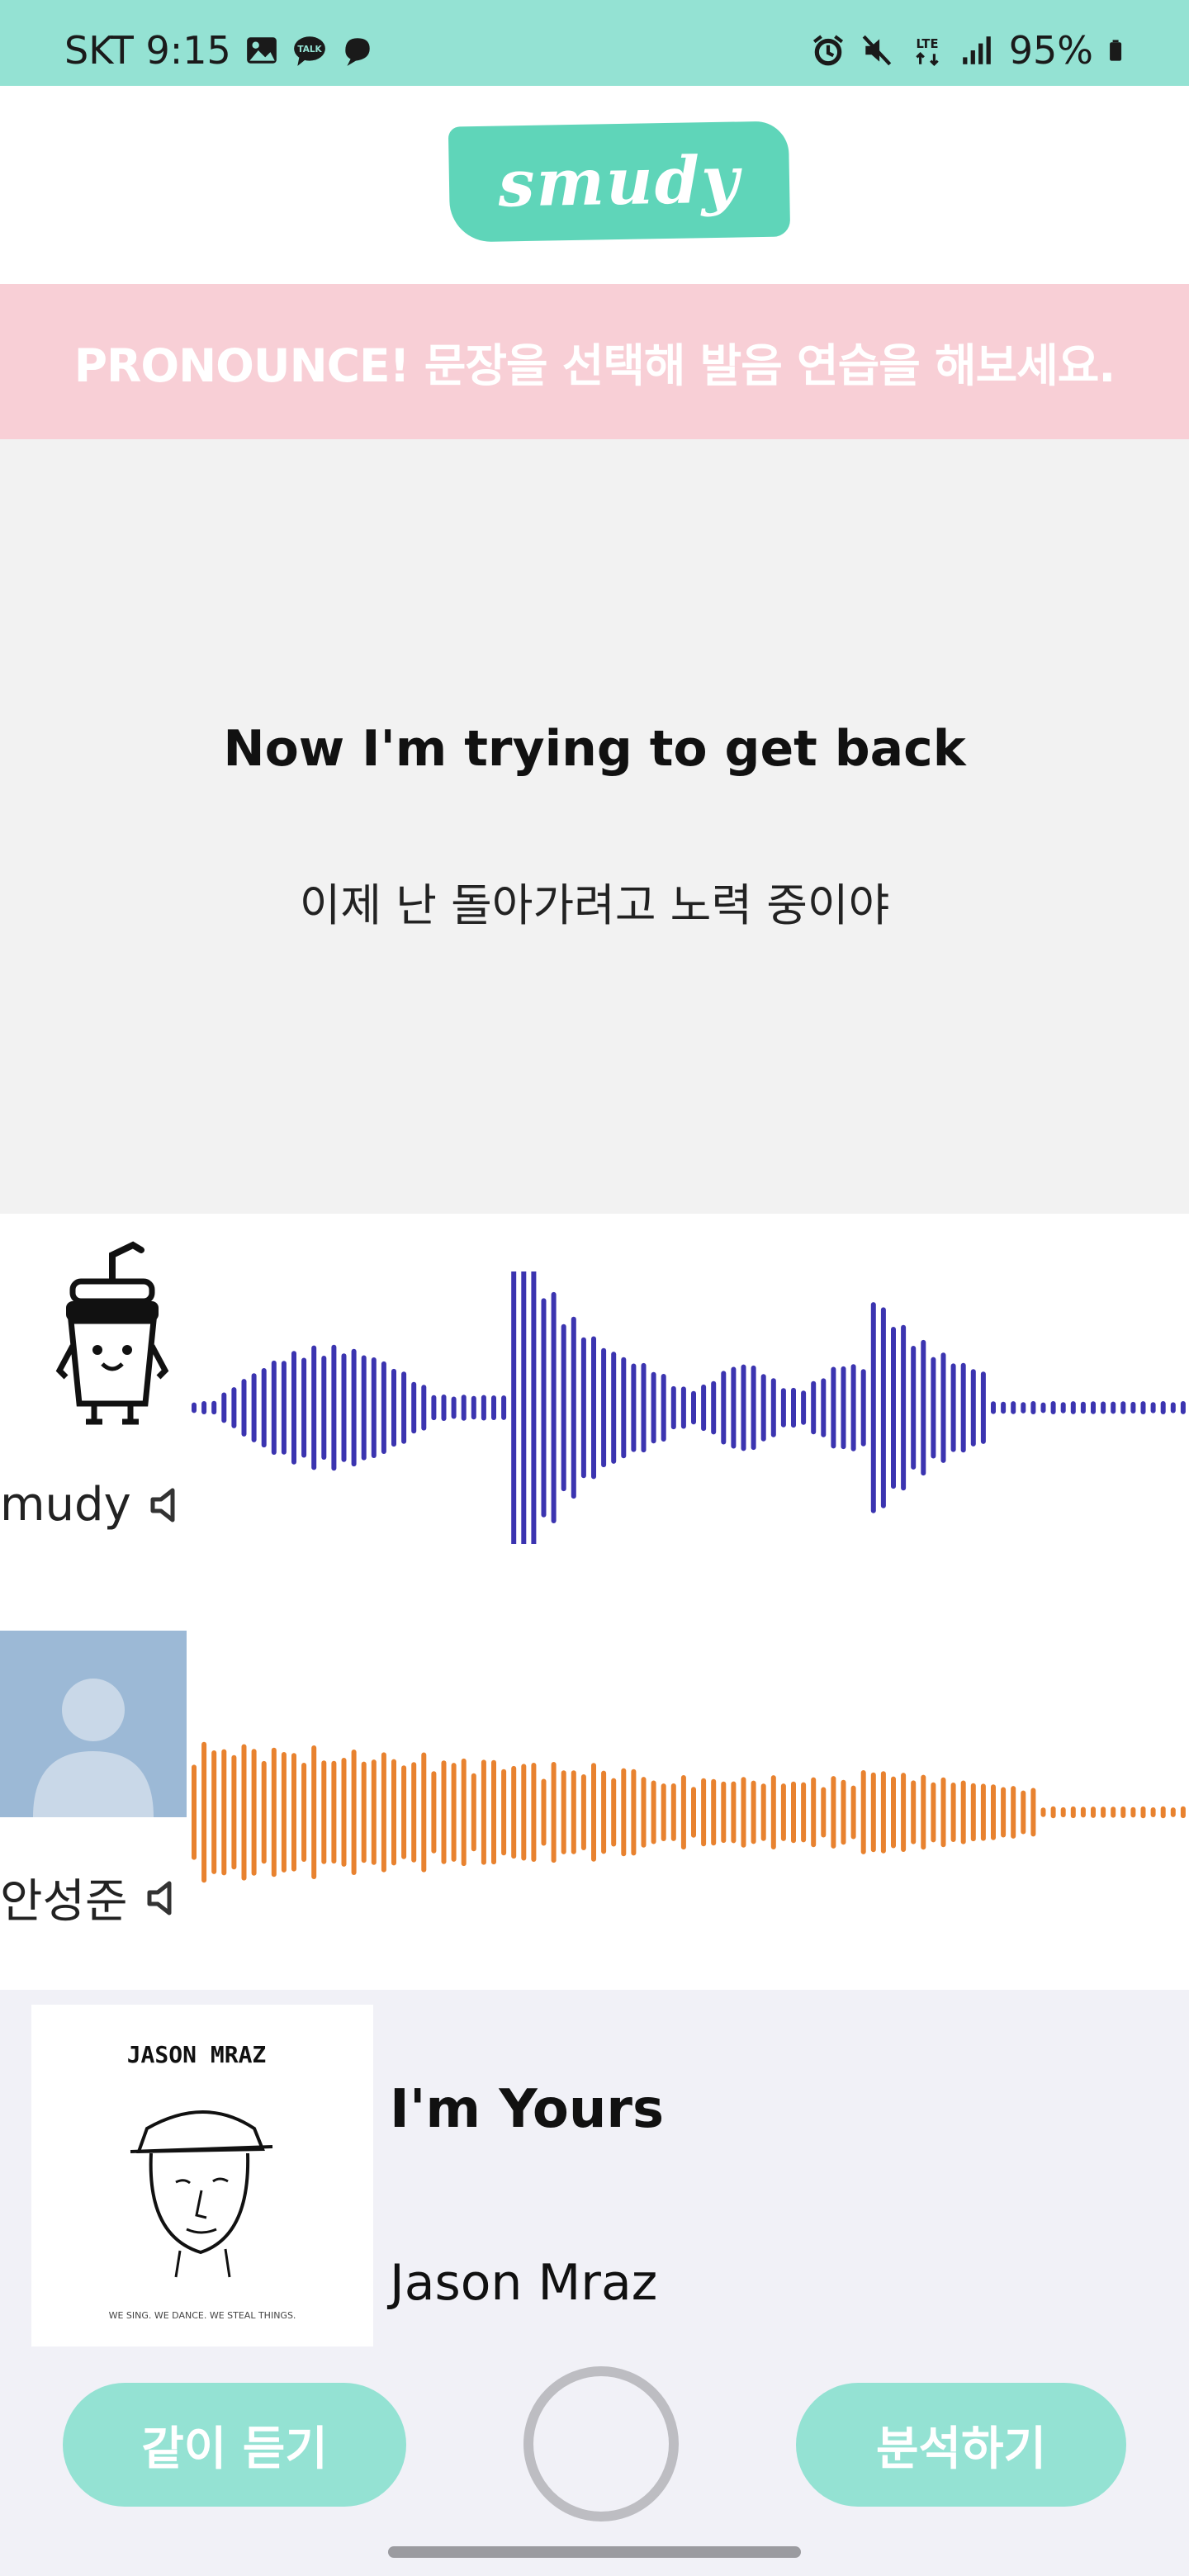 Image resolution: width=1189 pixels, height=2576 pixels. Describe the element at coordinates (64, 1902) in the screenshot. I see `recording-name: 안성준` at that location.